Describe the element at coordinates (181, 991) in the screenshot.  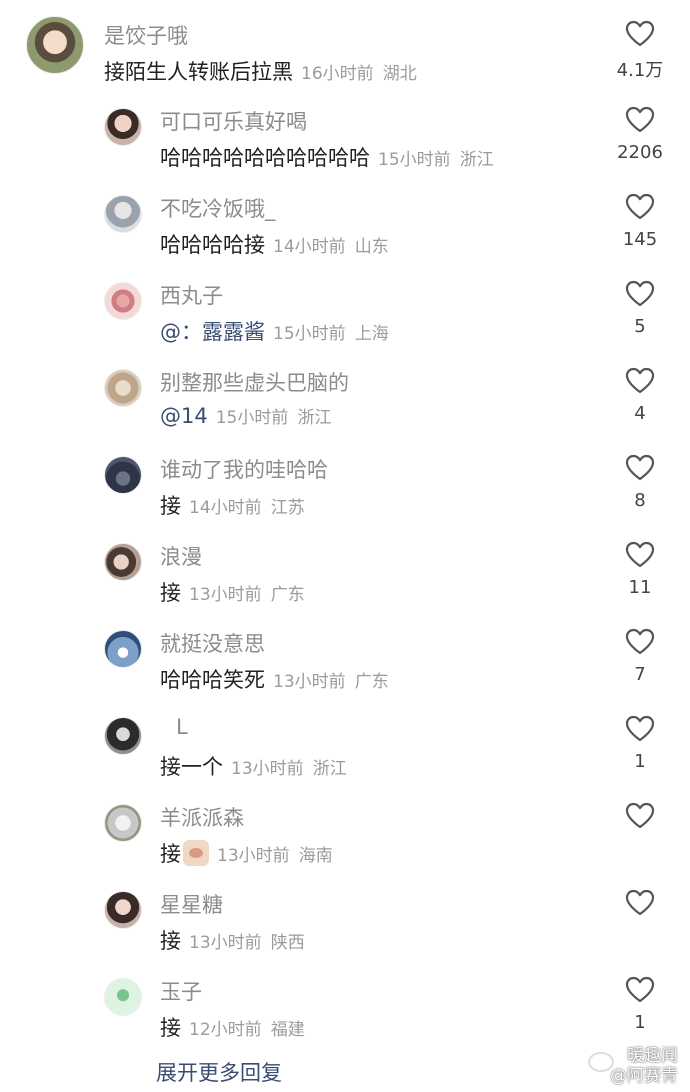
I see `username: 玉子` at that location.